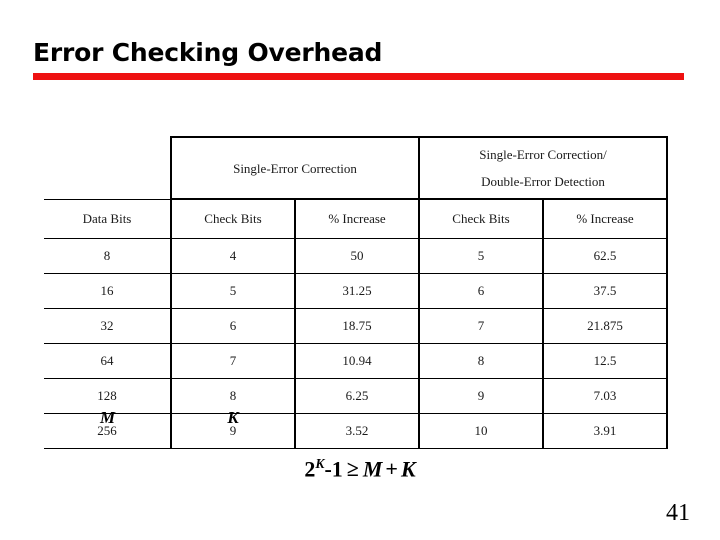 The height and width of the screenshot is (540, 720). What do you see at coordinates (107, 326) in the screenshot?
I see `cell-data-bits: 32` at bounding box center [107, 326].